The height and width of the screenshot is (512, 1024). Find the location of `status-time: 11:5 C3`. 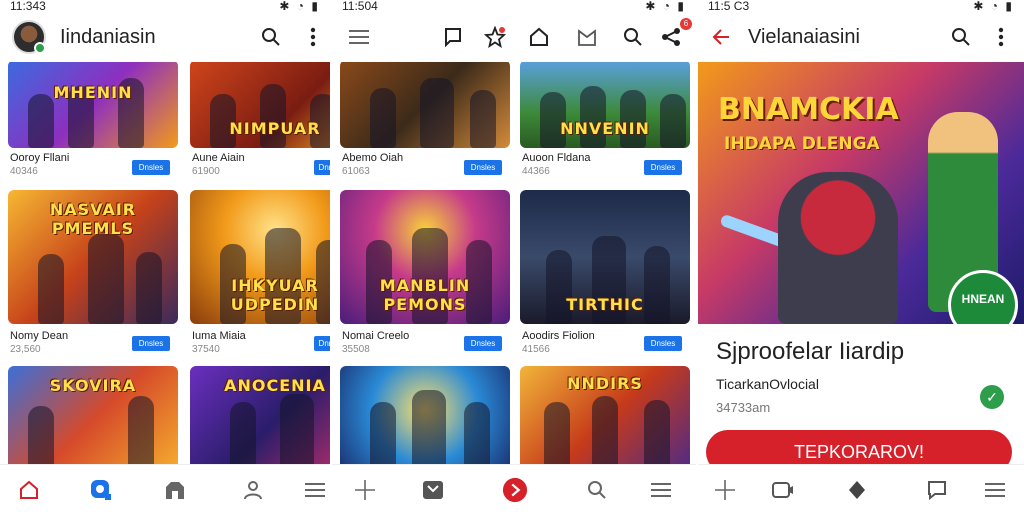

status-time: 11:5 C3 is located at coordinates (729, 6).